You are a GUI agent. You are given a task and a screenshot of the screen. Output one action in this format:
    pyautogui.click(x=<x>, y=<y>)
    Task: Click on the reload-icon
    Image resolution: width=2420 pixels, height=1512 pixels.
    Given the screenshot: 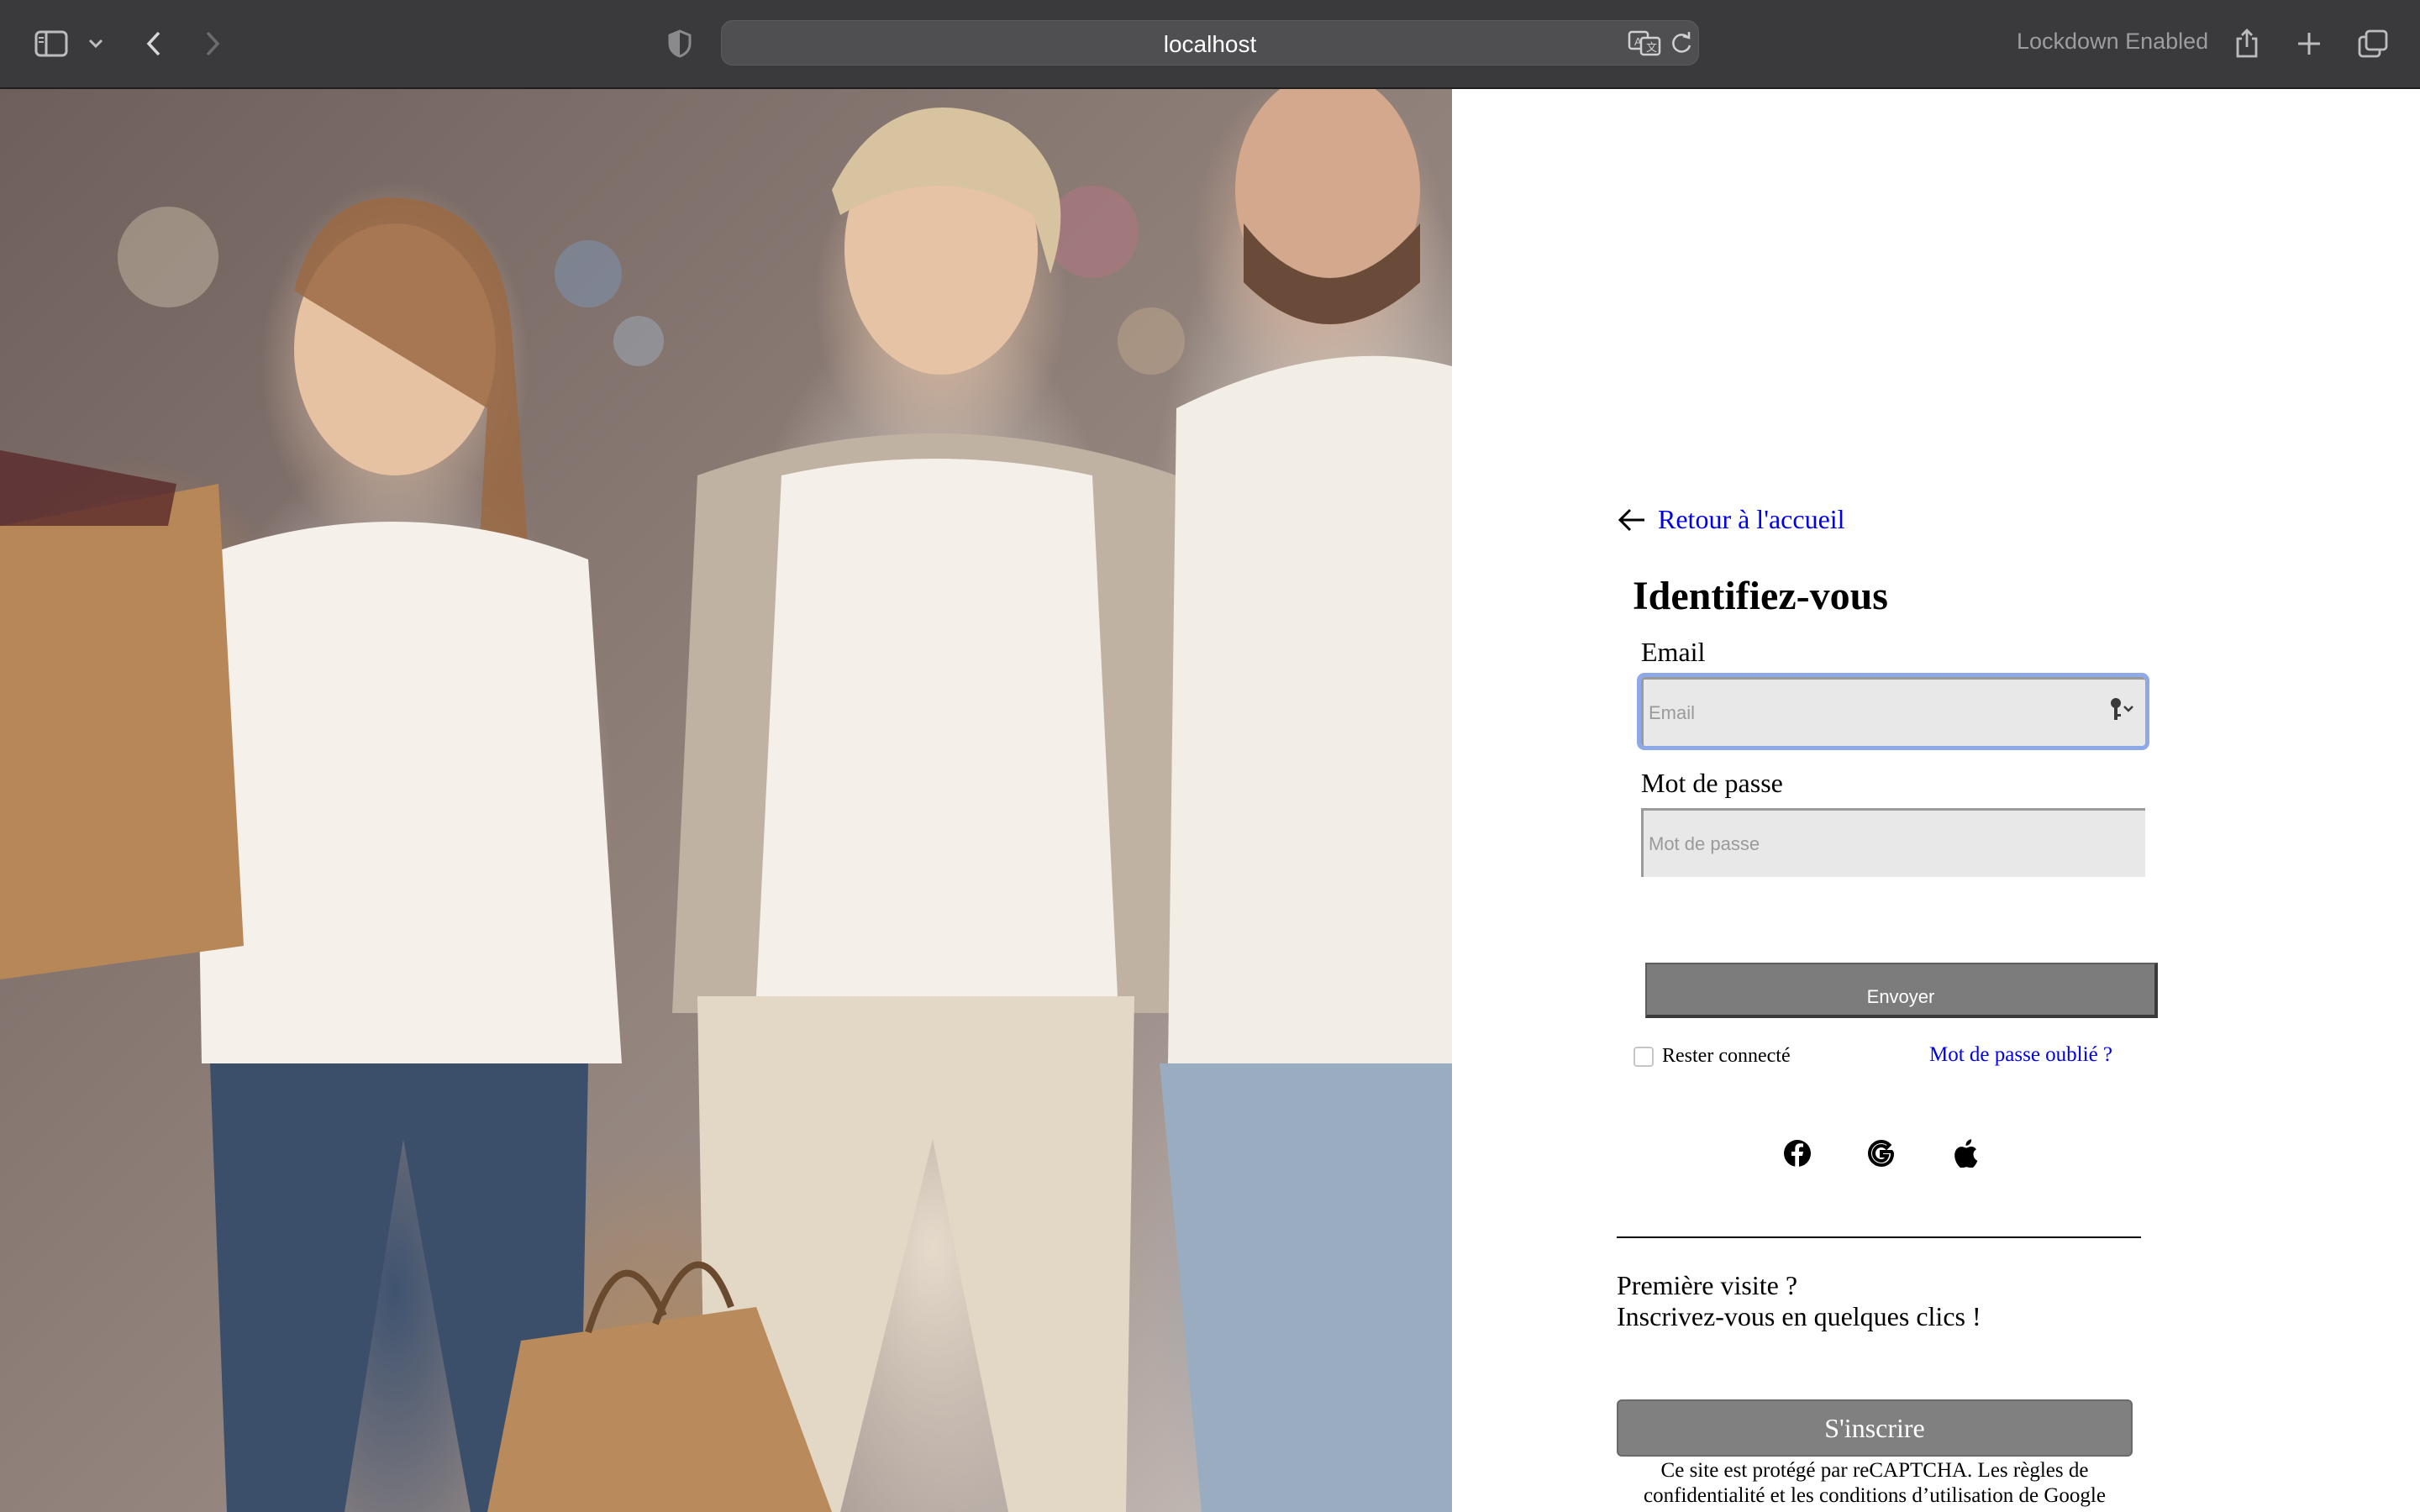 What is the action you would take?
    pyautogui.click(x=1681, y=45)
    